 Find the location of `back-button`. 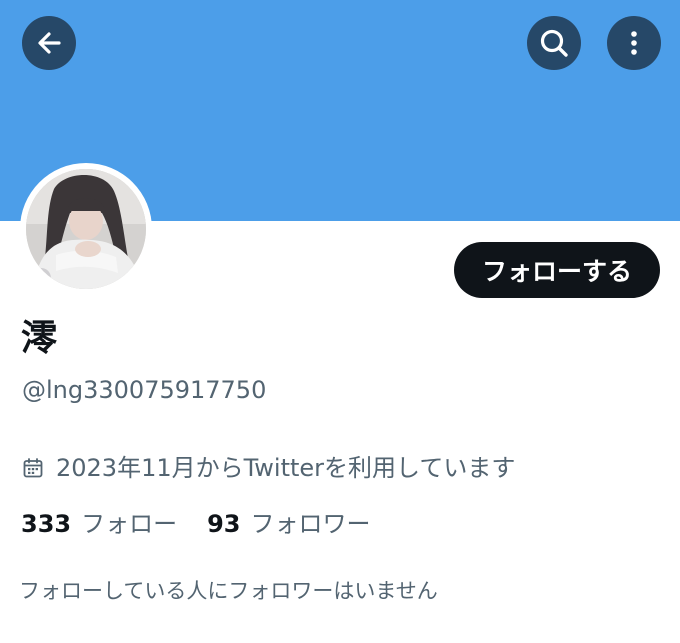

back-button is located at coordinates (49, 43).